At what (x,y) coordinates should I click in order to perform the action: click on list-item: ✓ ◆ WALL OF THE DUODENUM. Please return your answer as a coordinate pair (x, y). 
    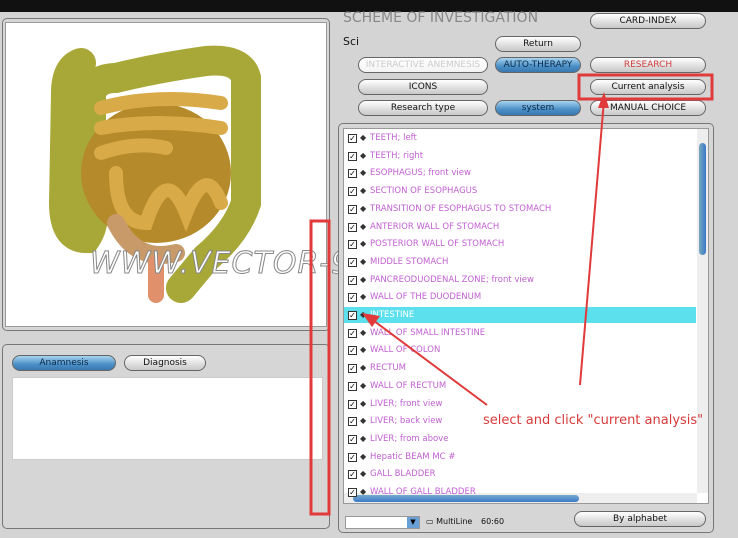
    Looking at the image, I should click on (520, 297).